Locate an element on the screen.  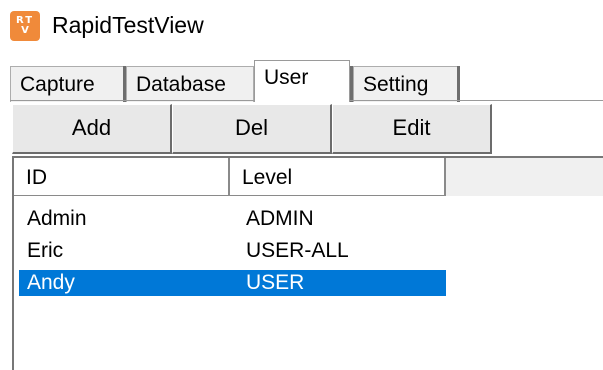
list-item: Eric USER-ALL is located at coordinates (232, 251).